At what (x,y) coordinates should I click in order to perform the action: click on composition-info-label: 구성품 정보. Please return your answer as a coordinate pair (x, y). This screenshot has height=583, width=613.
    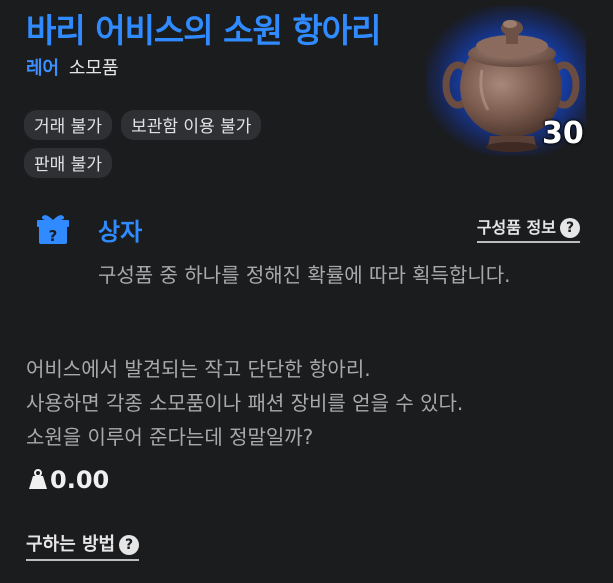
    Looking at the image, I should click on (516, 227).